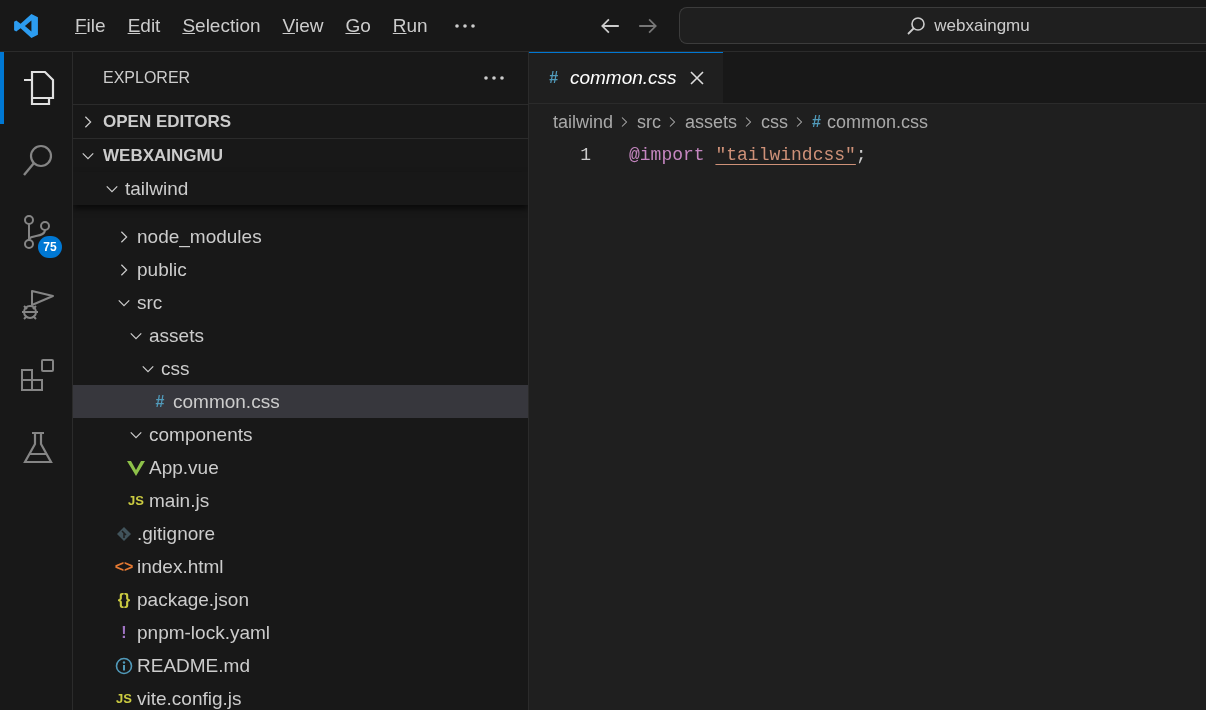 The width and height of the screenshot is (1206, 710). I want to click on tree-item: src, so click(300, 302).